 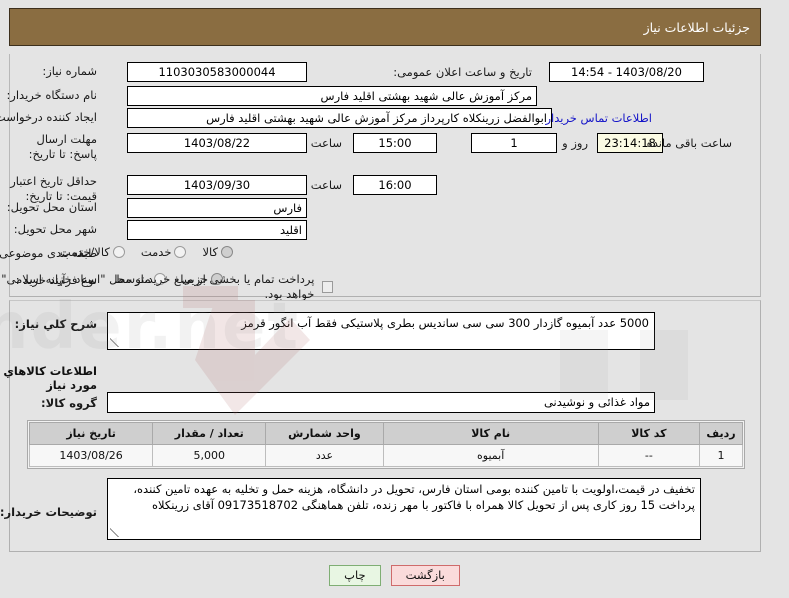 I want to click on col-need-date: تاریخ نیاز, so click(x=91, y=433).